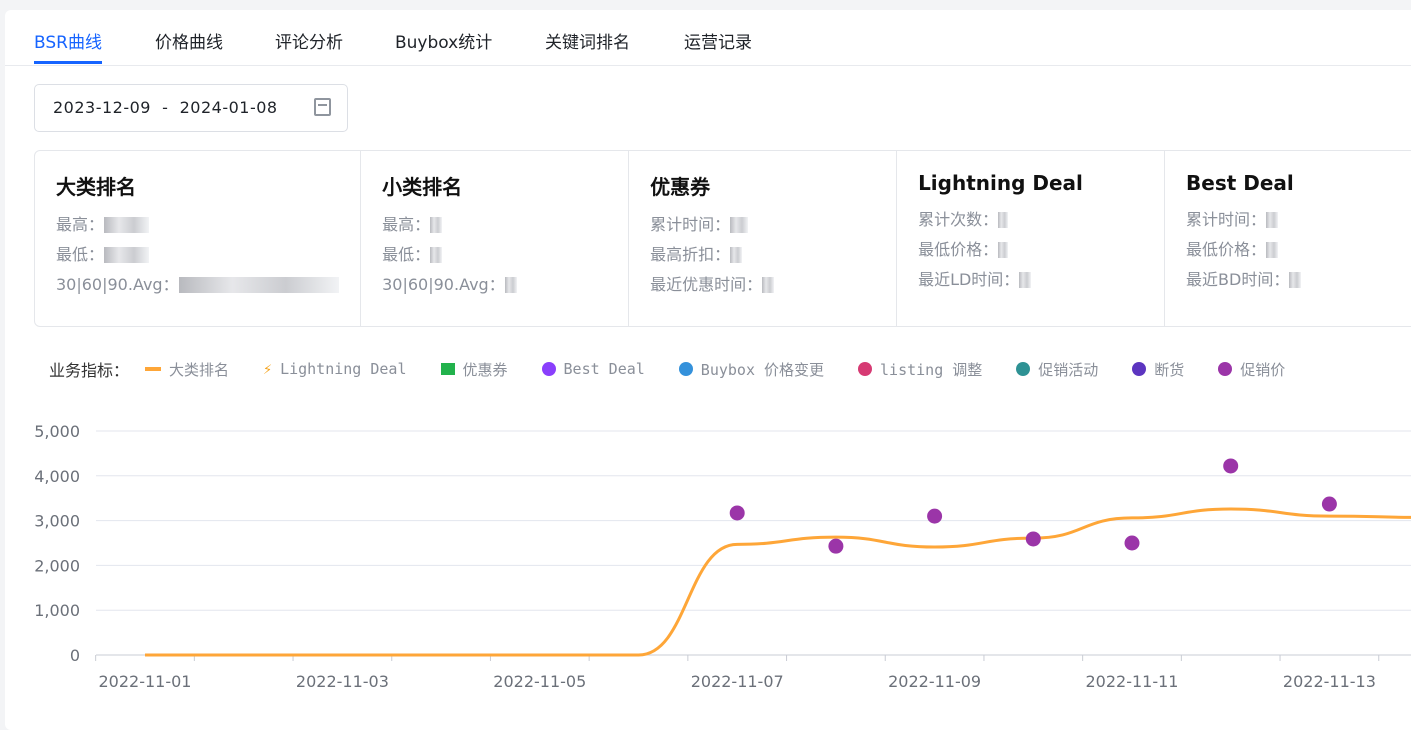 This screenshot has height=730, width=1411. I want to click on x-tick-label: 2022-11-05, so click(539, 681).